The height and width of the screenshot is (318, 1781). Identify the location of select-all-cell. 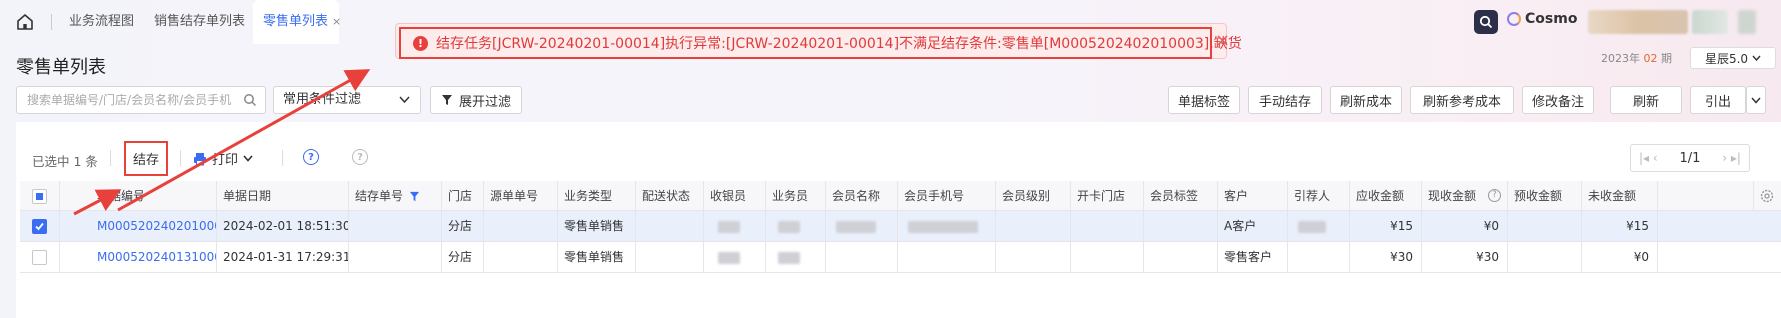
(40, 196).